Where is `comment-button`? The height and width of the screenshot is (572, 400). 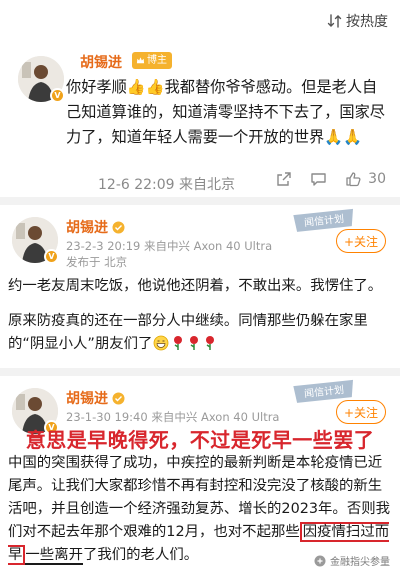 comment-button is located at coordinates (318, 179).